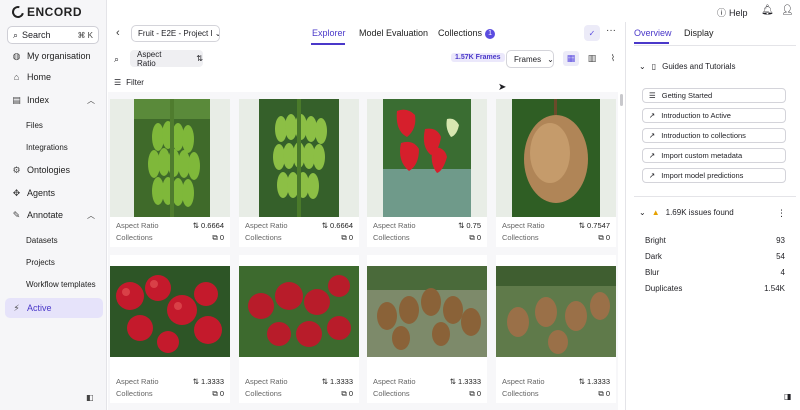 The height and width of the screenshot is (410, 800). What do you see at coordinates (714, 175) in the screenshot?
I see `guide-import-predictions: ↗ Import model predictions` at bounding box center [714, 175].